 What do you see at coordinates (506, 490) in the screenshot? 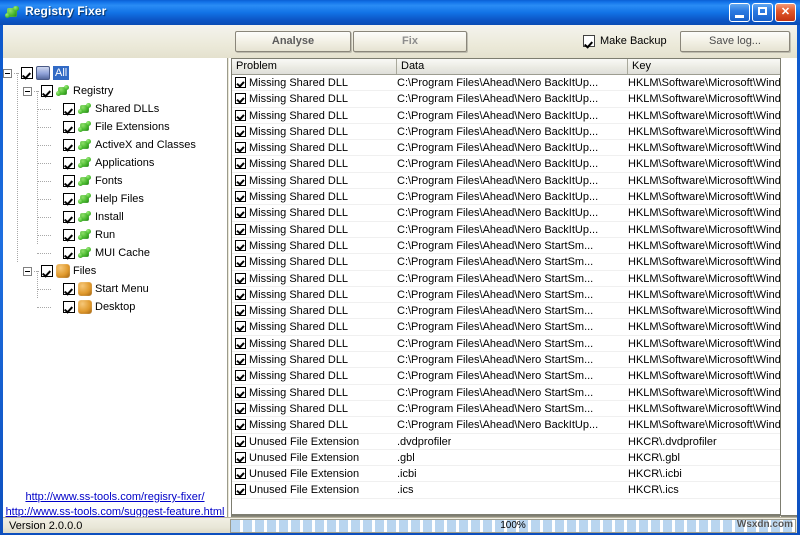
I see `table-row: Unused File Extension .ics HKCR\.ics` at bounding box center [506, 490].